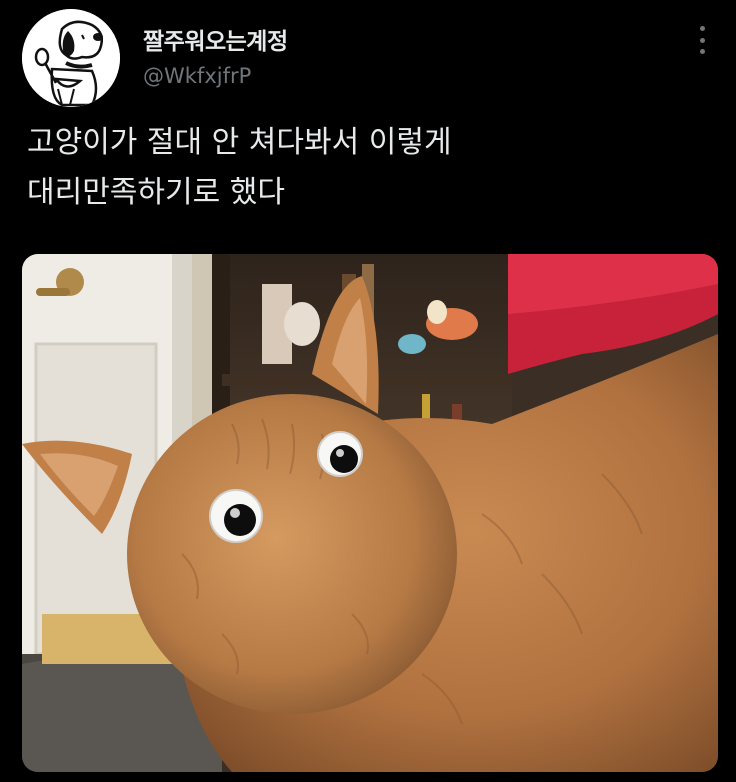 The width and height of the screenshot is (736, 782). What do you see at coordinates (215, 39) in the screenshot?
I see `author-display-name: 짤주워오는계정` at bounding box center [215, 39].